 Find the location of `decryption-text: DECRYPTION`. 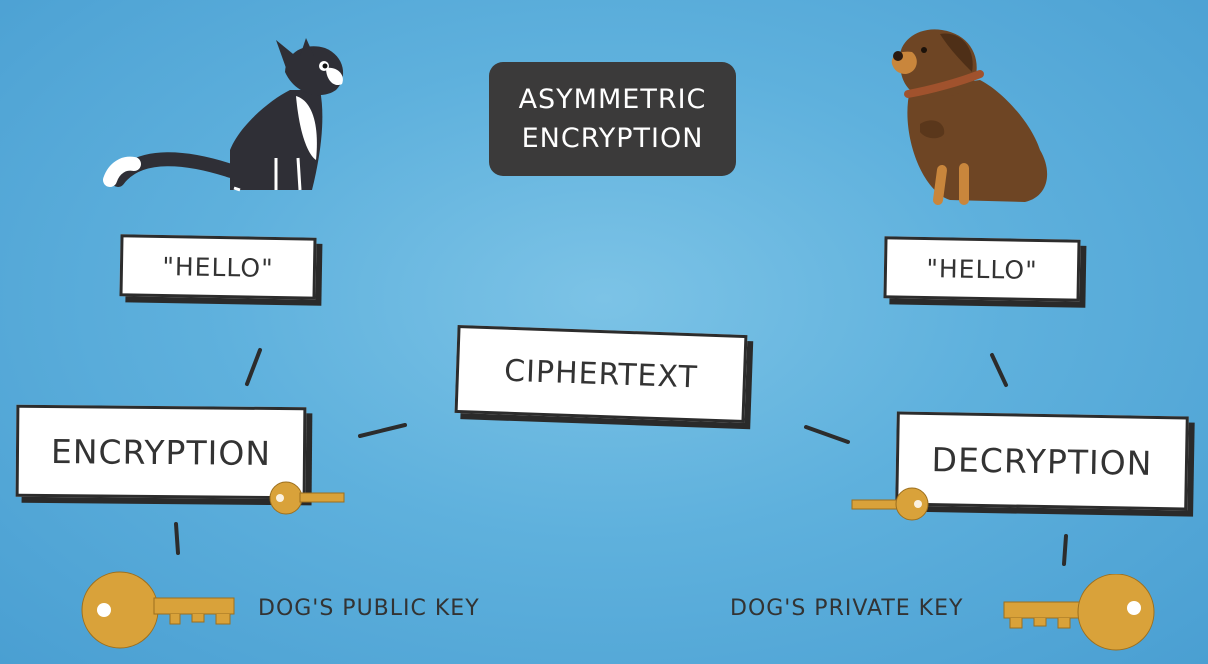

decryption-text: DECRYPTION is located at coordinates (1042, 461).